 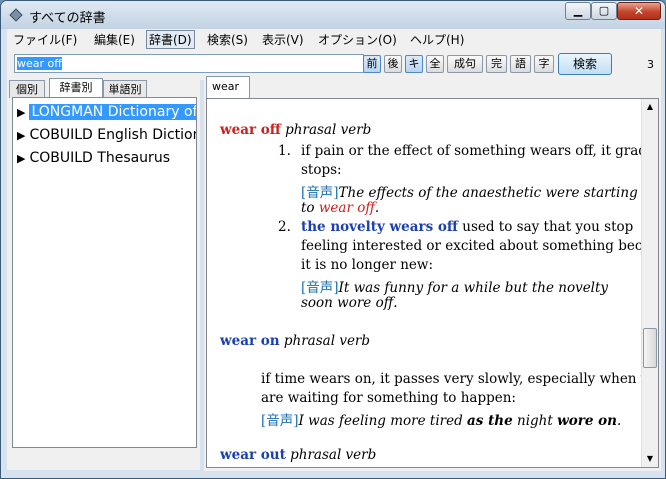 I want to click on menu-view: 表示(V), so click(x=283, y=39).